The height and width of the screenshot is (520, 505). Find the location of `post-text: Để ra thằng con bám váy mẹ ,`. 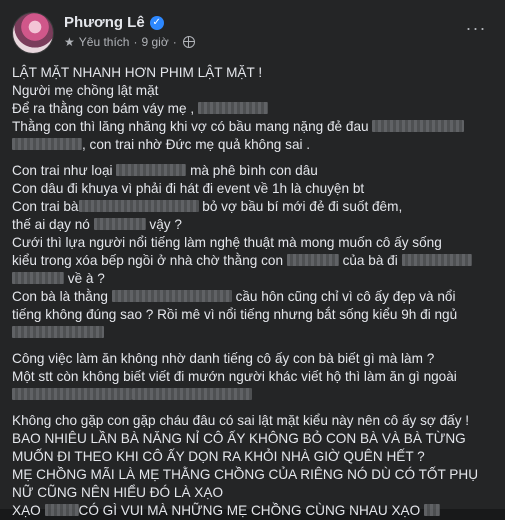

post-text: Để ra thằng con bám váy mẹ , is located at coordinates (103, 108).